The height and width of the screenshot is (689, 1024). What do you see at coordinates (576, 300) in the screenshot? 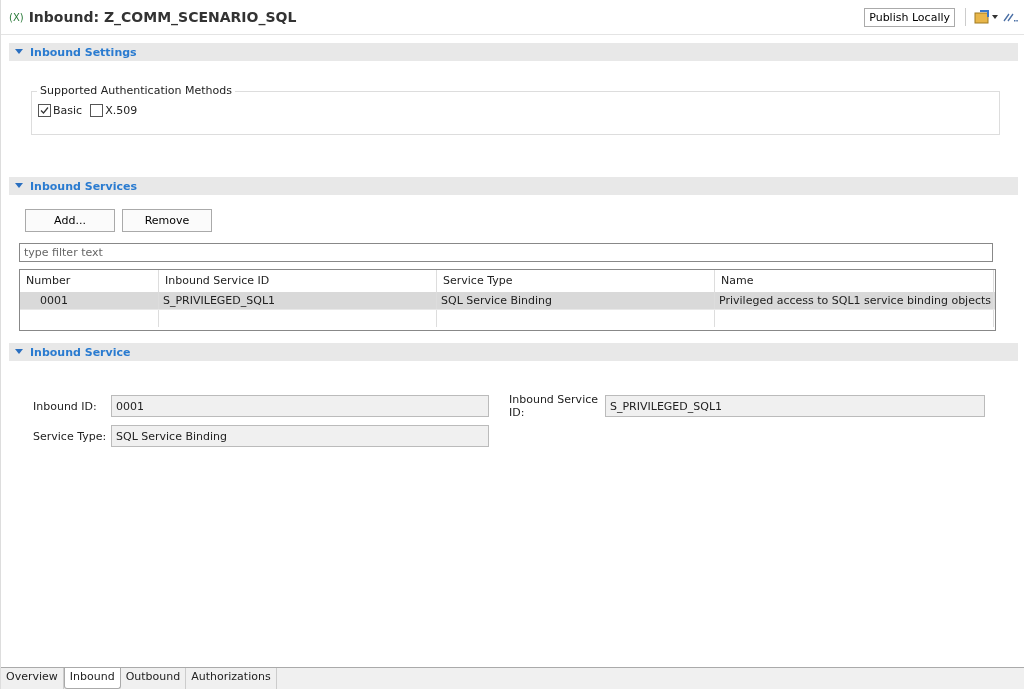
I see `table-cell: SQL Service Binding` at bounding box center [576, 300].